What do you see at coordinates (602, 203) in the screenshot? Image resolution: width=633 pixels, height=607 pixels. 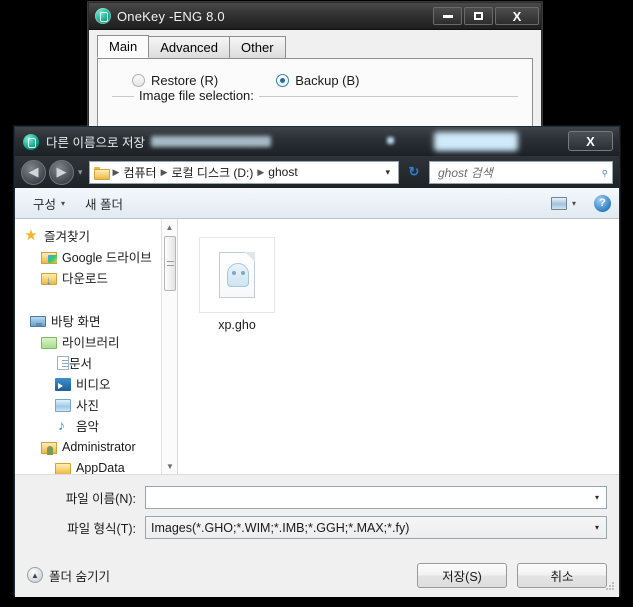 I see `help-button: ?` at bounding box center [602, 203].